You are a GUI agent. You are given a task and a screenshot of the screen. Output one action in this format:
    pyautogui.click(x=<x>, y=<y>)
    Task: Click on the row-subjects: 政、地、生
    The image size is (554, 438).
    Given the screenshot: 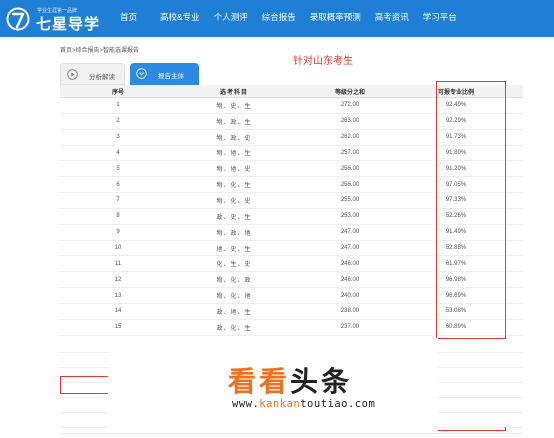 What is the action you would take?
    pyautogui.click(x=234, y=312)
    